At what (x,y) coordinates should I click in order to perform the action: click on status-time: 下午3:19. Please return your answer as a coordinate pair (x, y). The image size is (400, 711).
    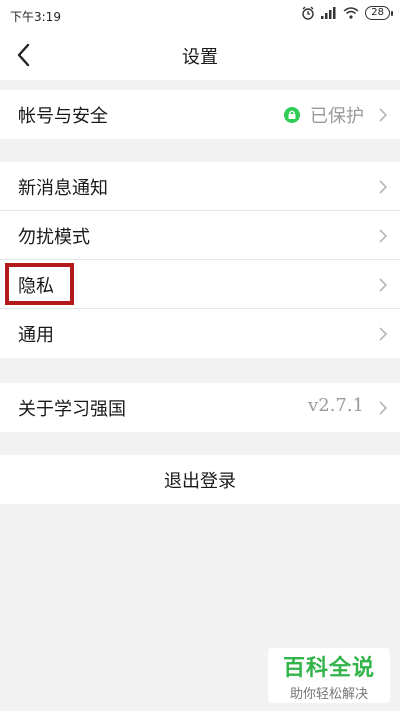
    Looking at the image, I should click on (35, 17).